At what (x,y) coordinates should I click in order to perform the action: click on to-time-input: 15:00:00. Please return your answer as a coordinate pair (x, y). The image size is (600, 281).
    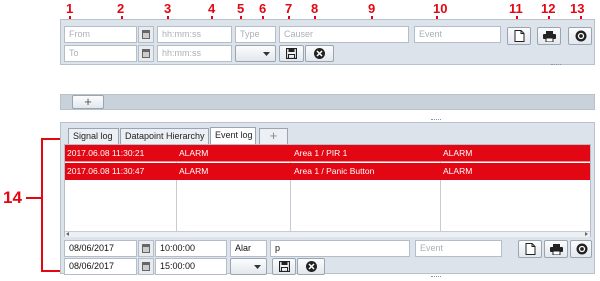
    Looking at the image, I should click on (191, 266).